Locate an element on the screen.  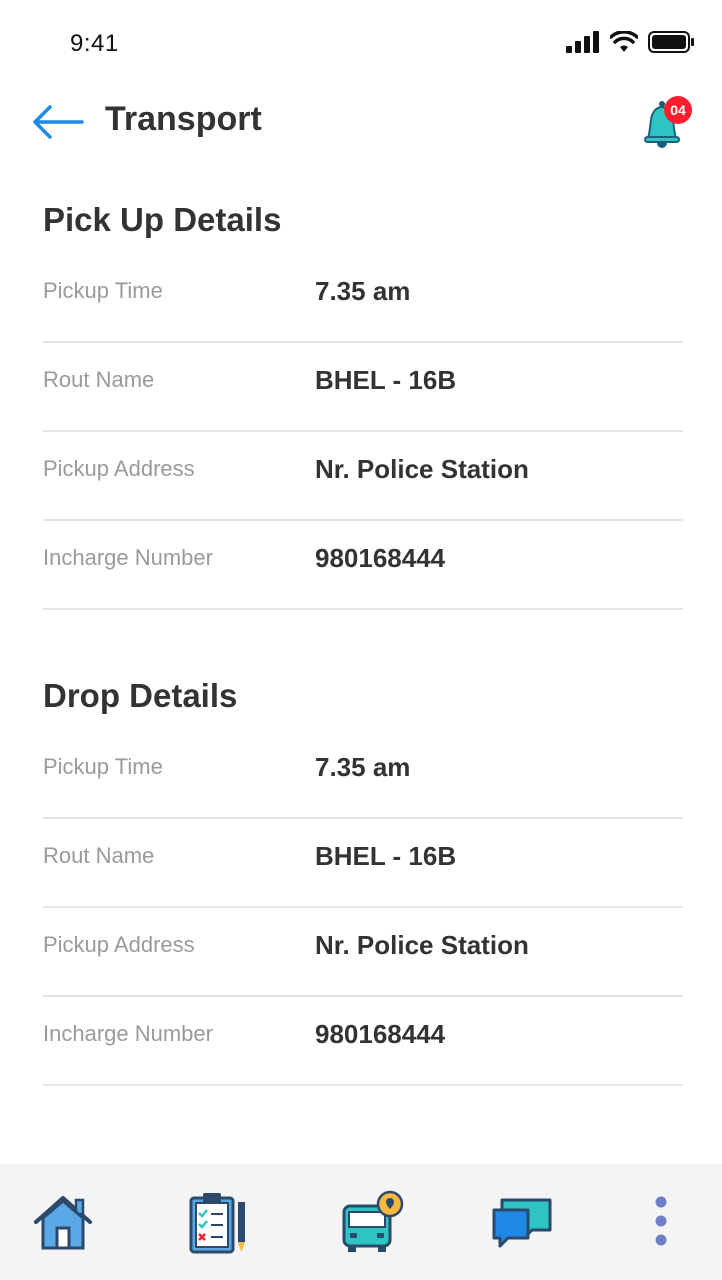
more-vertical-icon is located at coordinates (661, 1223).